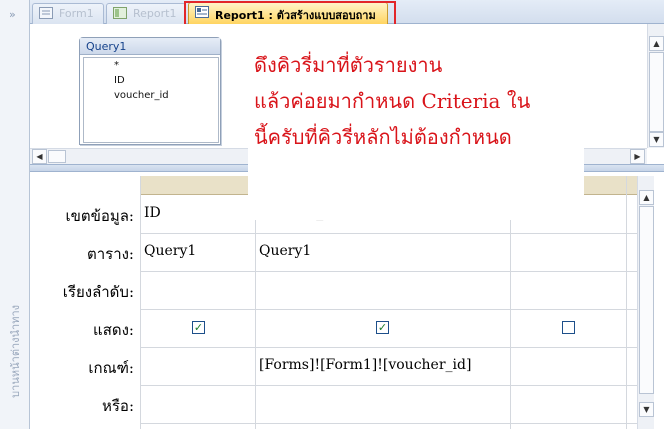  What do you see at coordinates (39, 156) in the screenshot?
I see `scroll-left-icon: ◀` at bounding box center [39, 156].